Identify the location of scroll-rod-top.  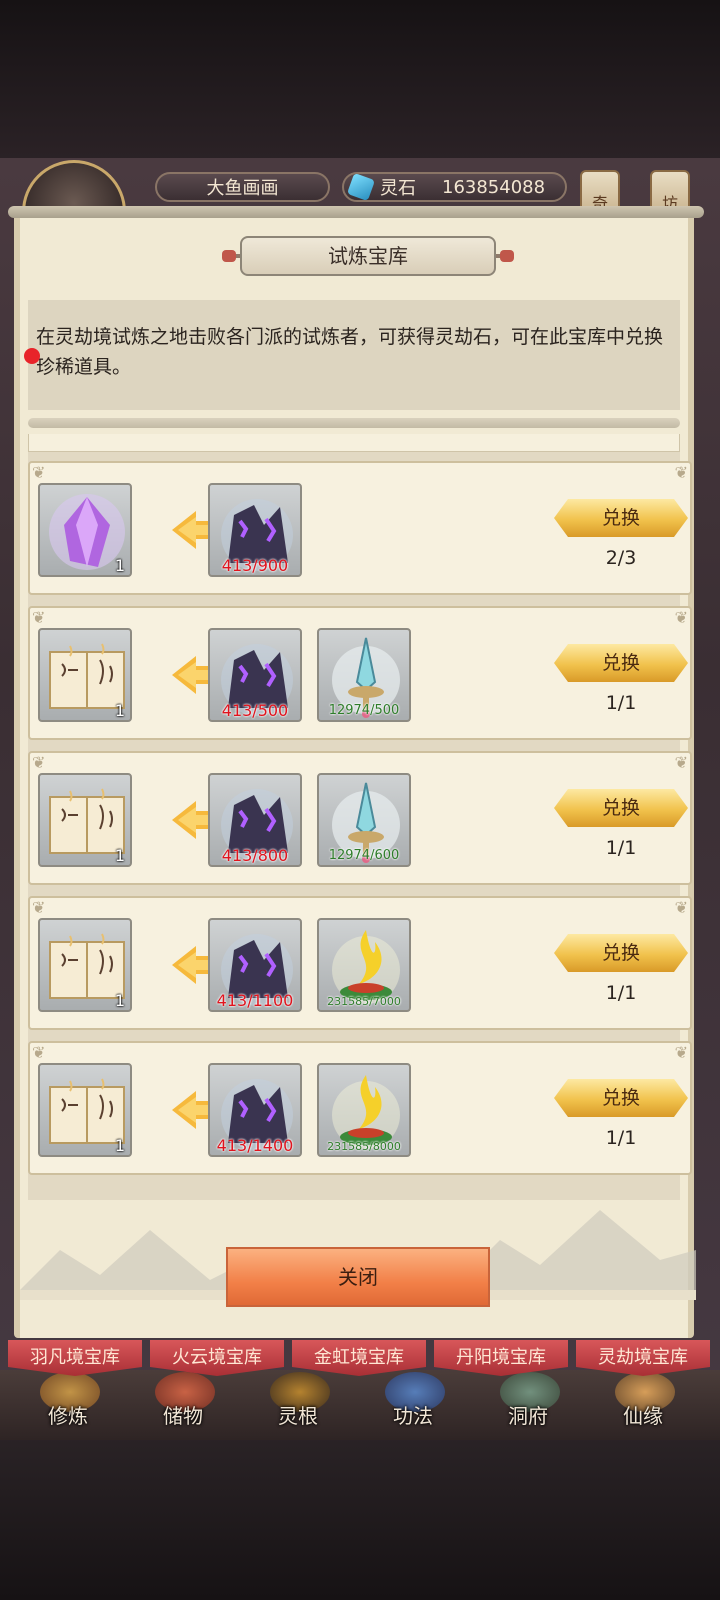
(356, 212).